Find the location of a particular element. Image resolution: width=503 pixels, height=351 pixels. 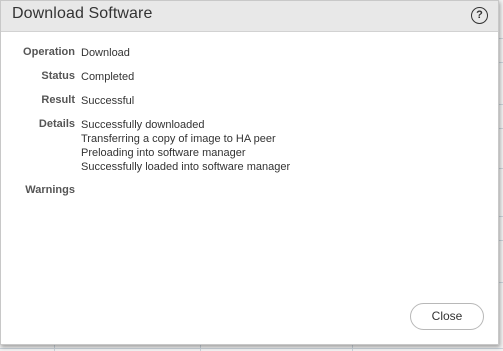

details-label: Details is located at coordinates (56, 124).